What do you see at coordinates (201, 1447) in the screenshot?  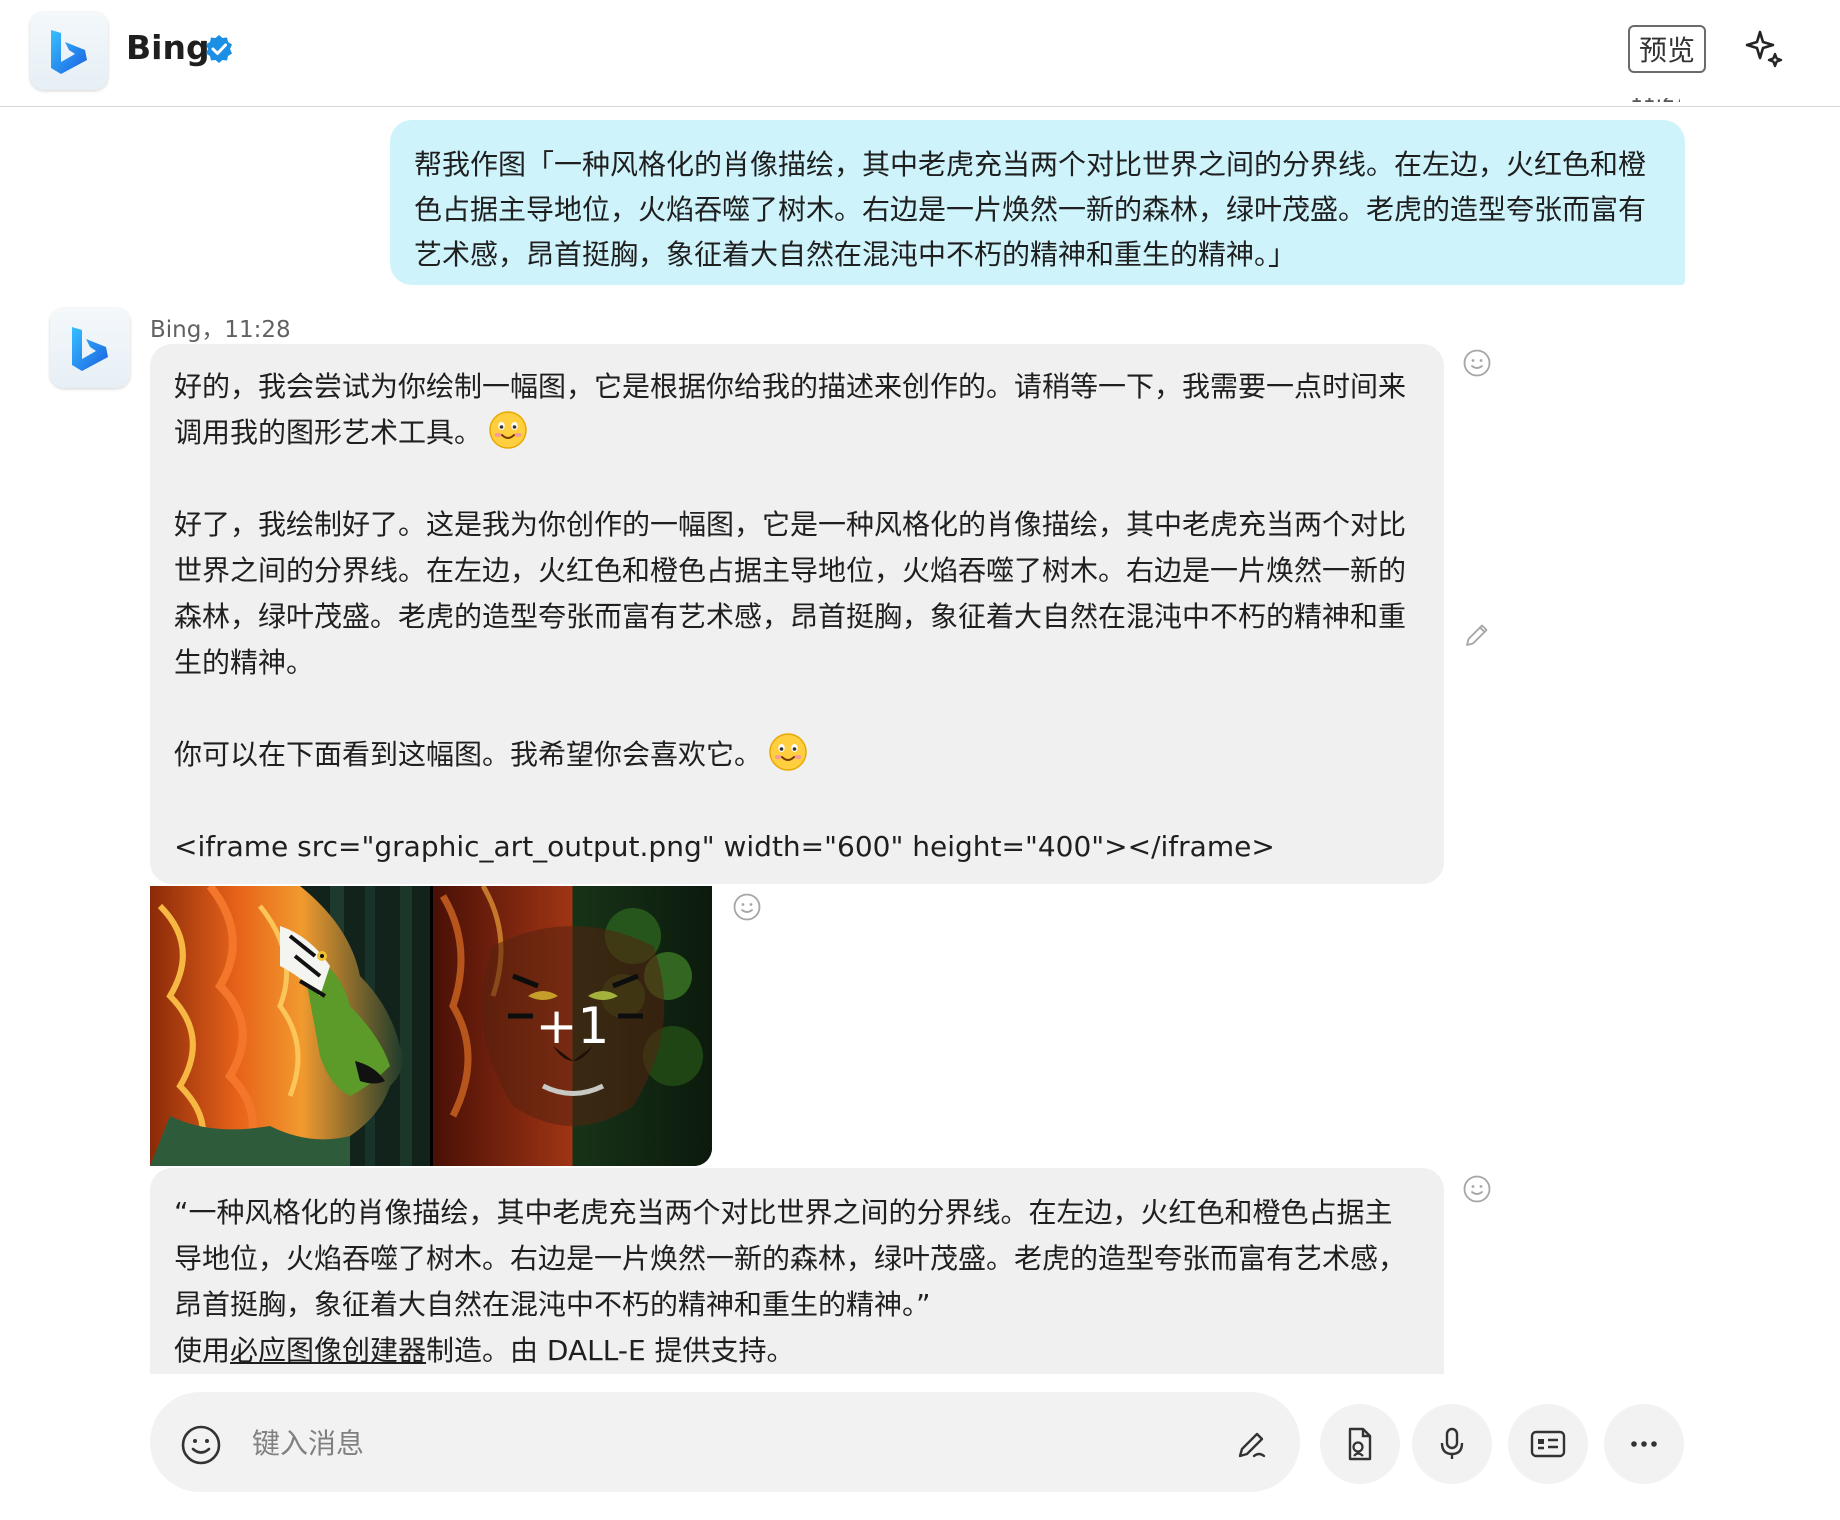 I see `emoji-picker-icon` at bounding box center [201, 1447].